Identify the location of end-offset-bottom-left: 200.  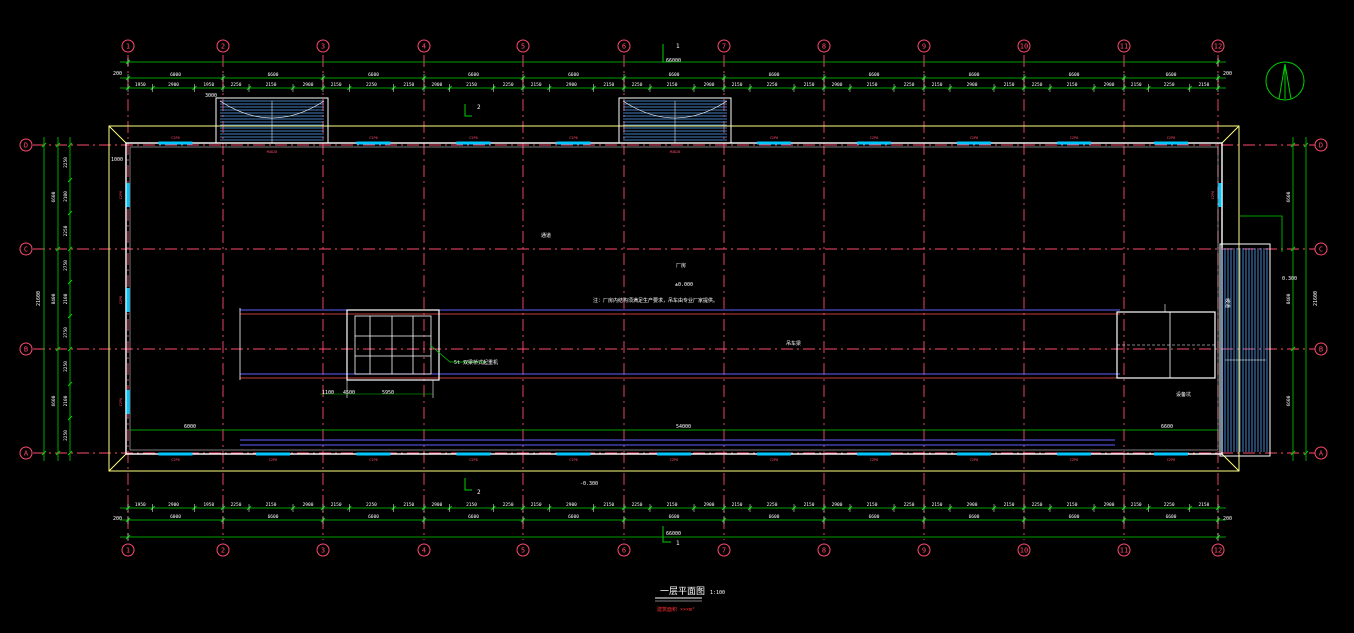
(117, 519).